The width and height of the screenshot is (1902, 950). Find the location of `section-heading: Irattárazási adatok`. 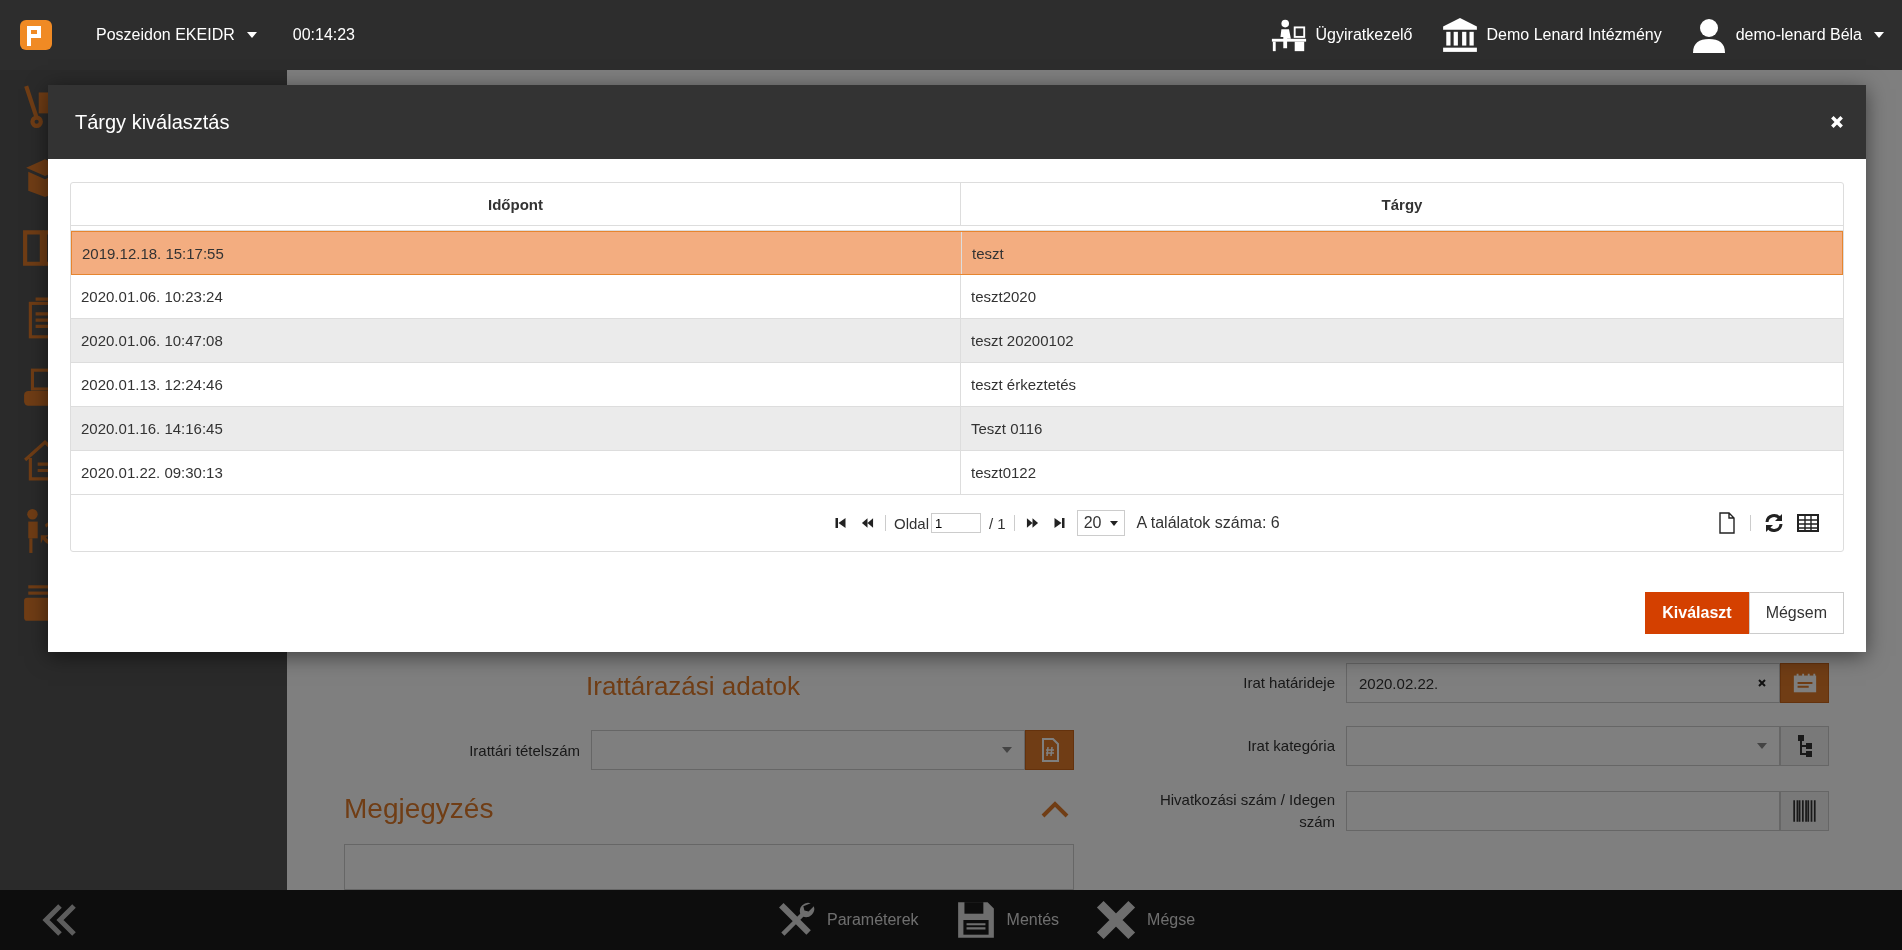

section-heading: Irattárazási adatok is located at coordinates (693, 686).